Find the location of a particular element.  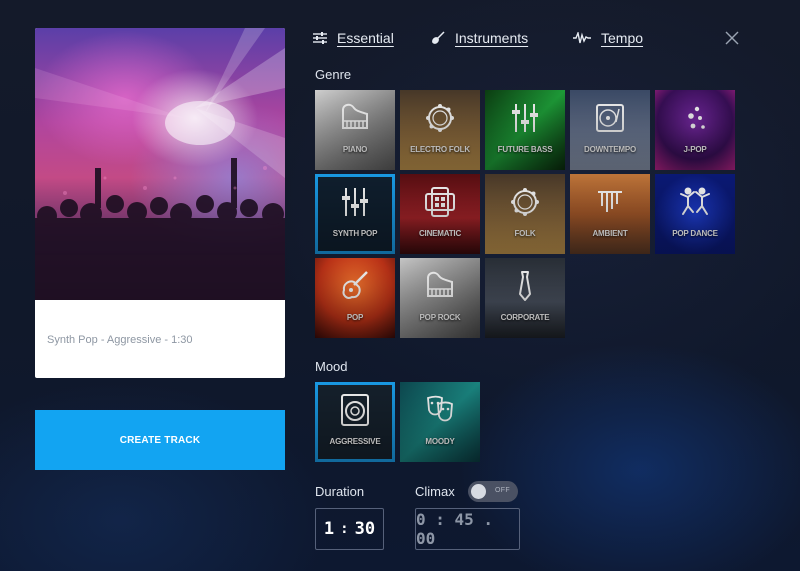

genre-tile-label: CINEMATIC is located at coordinates (440, 233).